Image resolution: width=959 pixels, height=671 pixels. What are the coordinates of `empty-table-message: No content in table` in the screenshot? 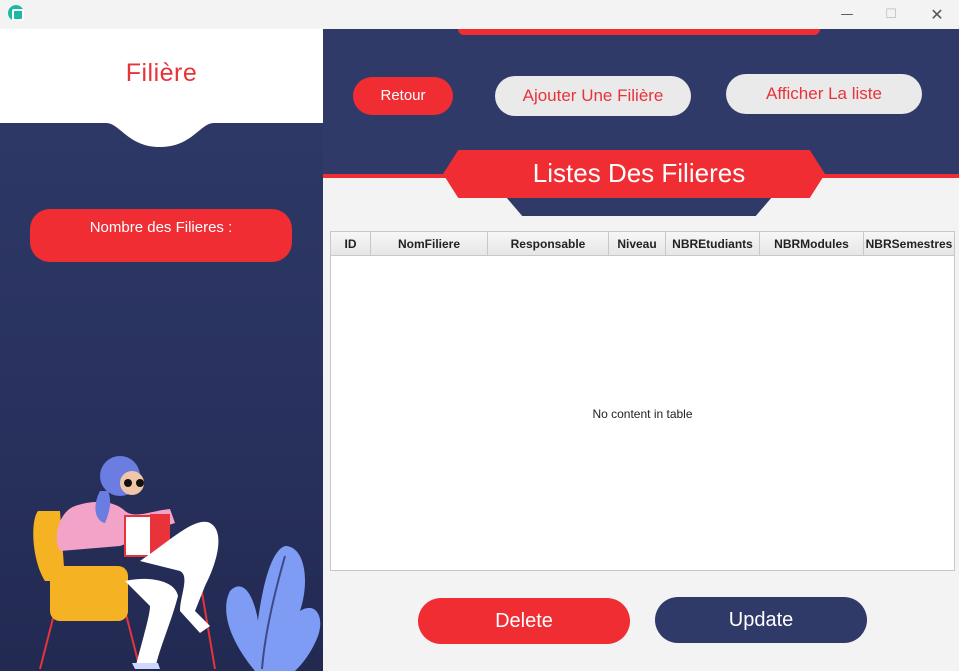 It's located at (642, 414).